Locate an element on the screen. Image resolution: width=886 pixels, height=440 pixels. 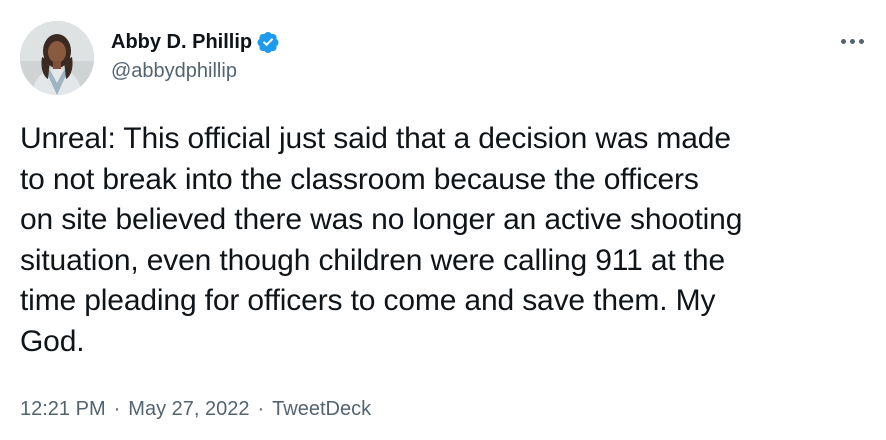
more-options-button is located at coordinates (852, 41).